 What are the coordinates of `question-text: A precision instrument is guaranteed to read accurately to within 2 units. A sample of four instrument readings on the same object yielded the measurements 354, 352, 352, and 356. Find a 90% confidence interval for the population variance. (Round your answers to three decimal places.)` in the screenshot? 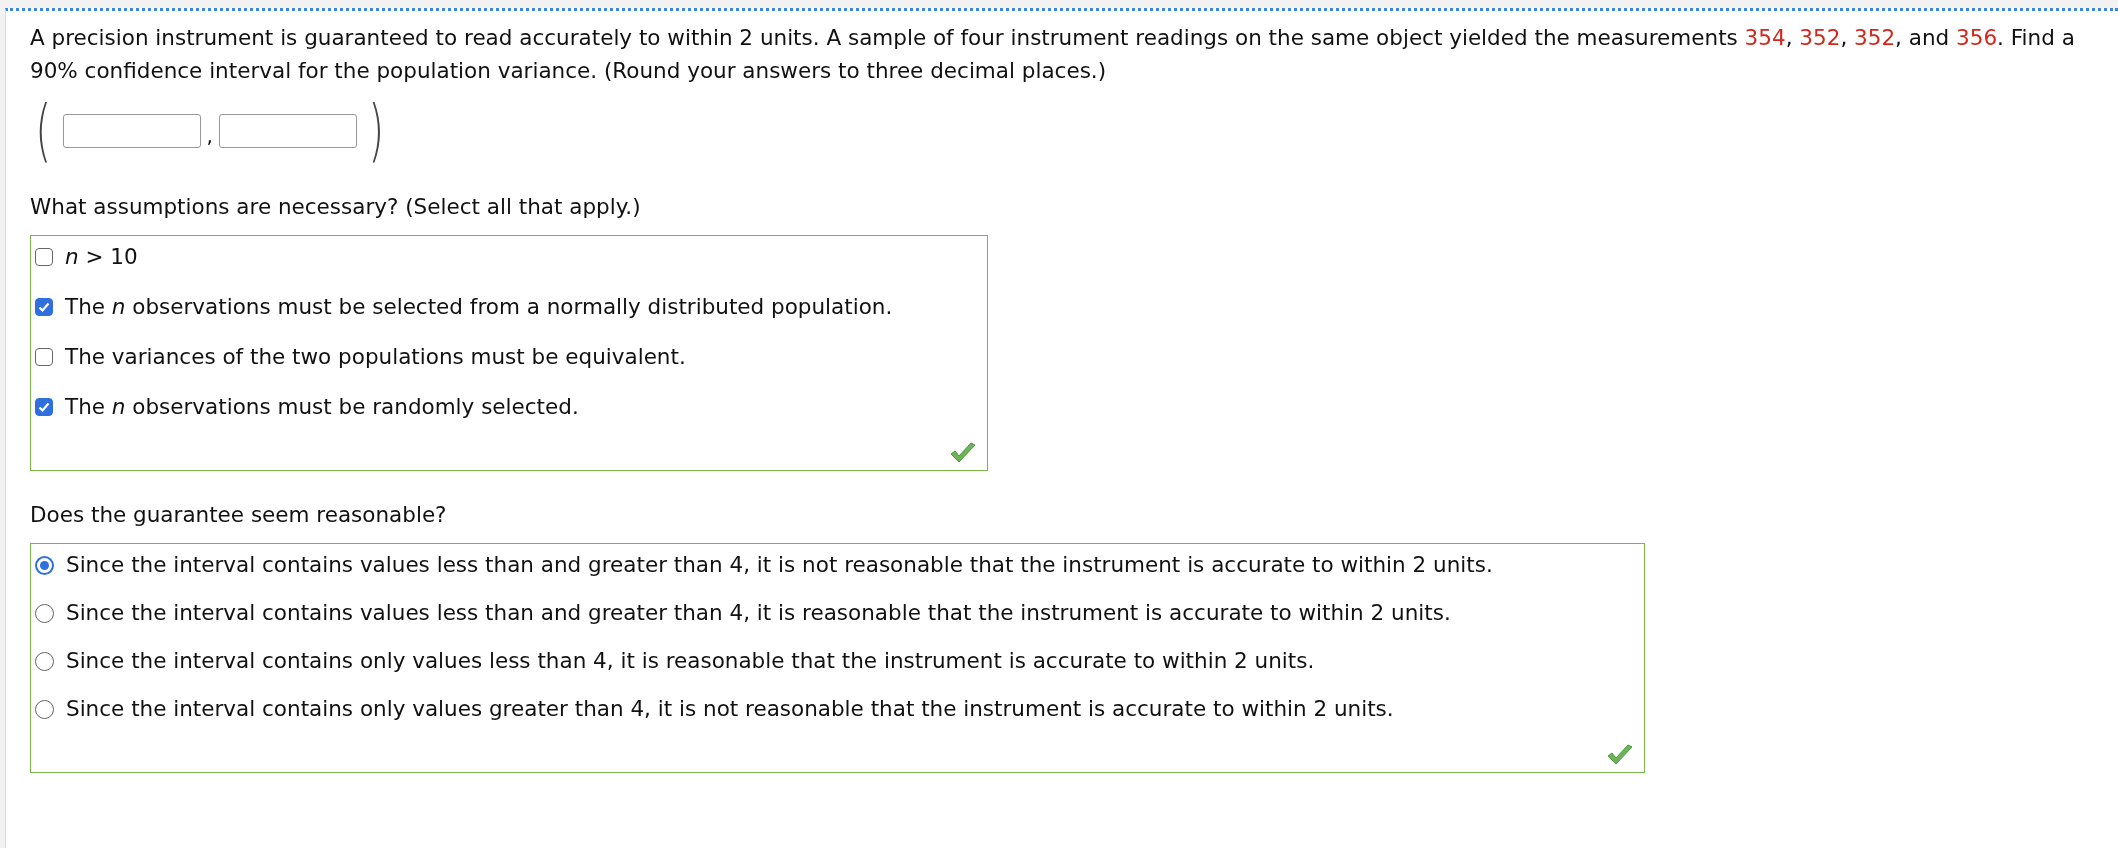 It's located at (1053, 54).